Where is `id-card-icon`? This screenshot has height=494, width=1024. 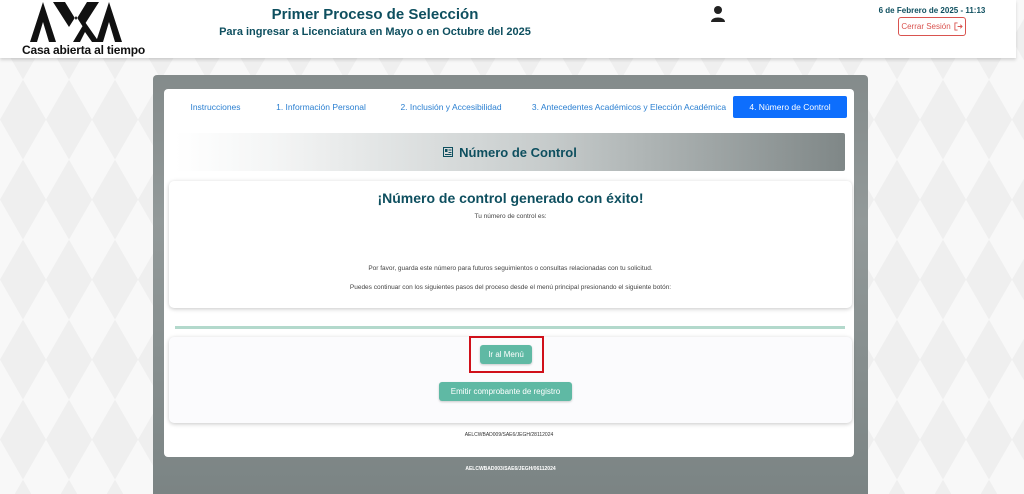 id-card-icon is located at coordinates (448, 152).